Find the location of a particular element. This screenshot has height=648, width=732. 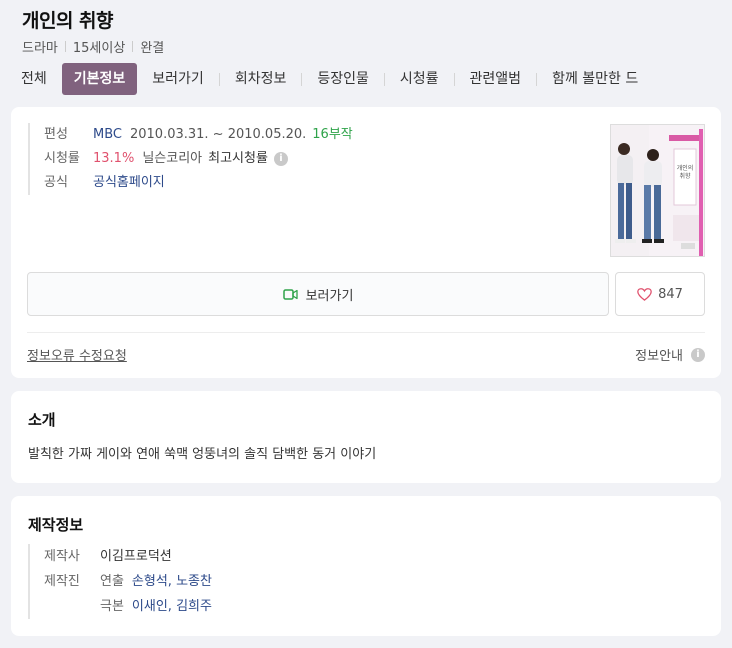

tab-bar: 전체 기본정보 보러가기 회차정보 등장인물 시청률 관련앨범 함께 볼만한 드 is located at coordinates (372, 79).